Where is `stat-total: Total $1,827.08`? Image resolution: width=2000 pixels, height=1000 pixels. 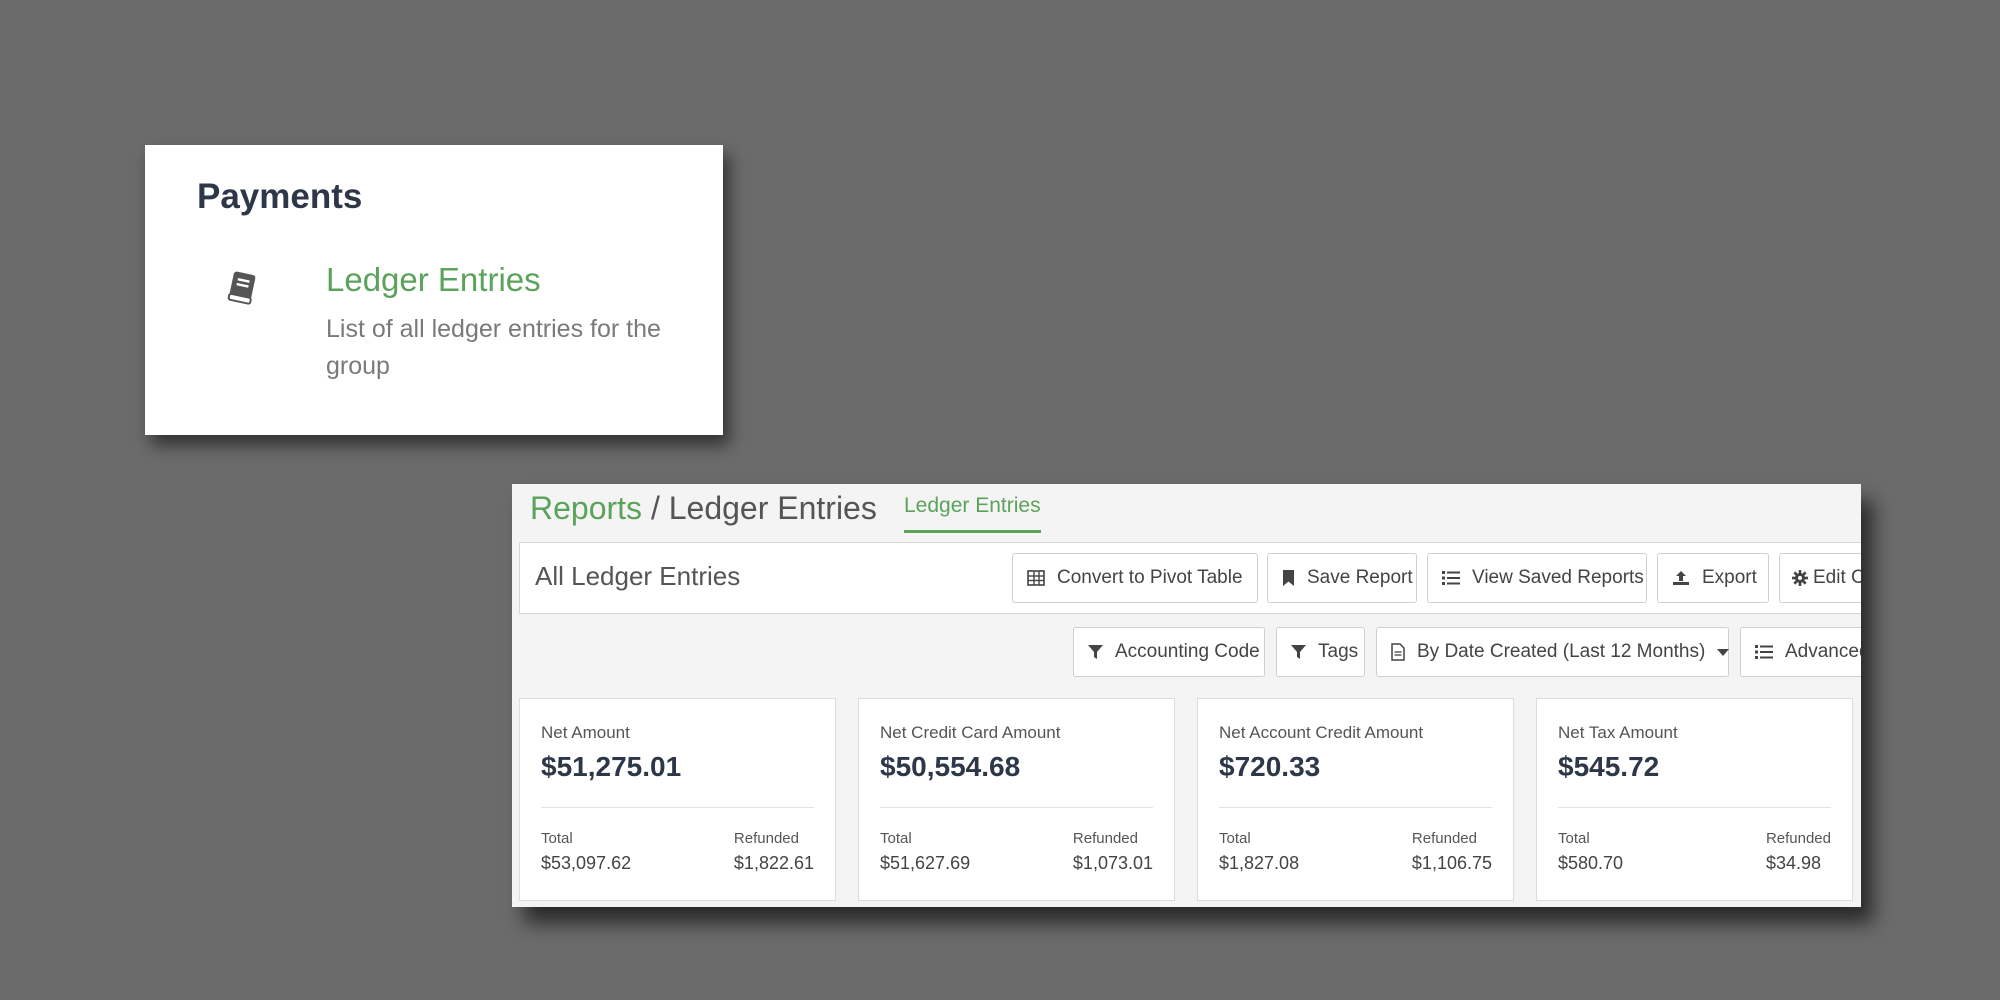 stat-total: Total $1,827.08 is located at coordinates (1259, 852).